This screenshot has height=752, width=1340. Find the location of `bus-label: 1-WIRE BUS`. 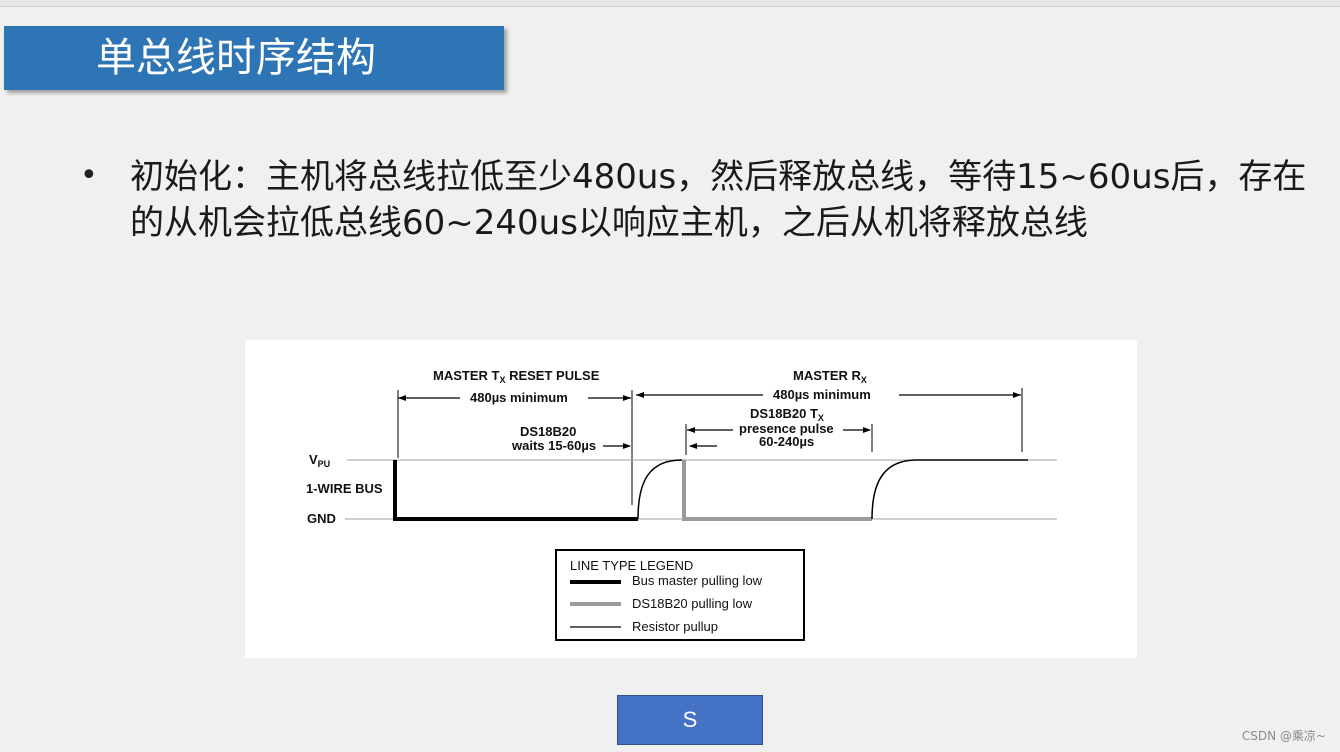

bus-label: 1-WIRE BUS is located at coordinates (344, 488).